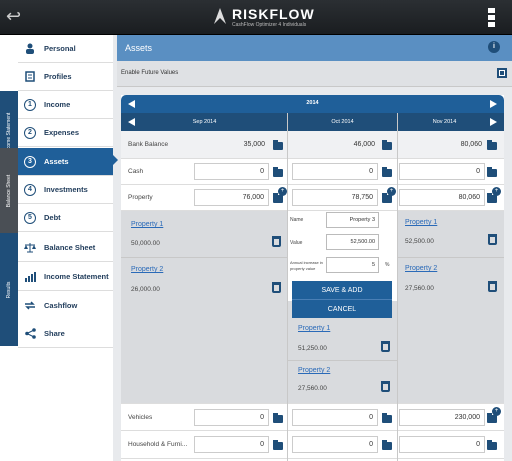 This screenshot has width=512, height=461. Describe the element at coordinates (65, 162) in the screenshot. I see `sidebar-item-assets: 3 Assets` at that location.